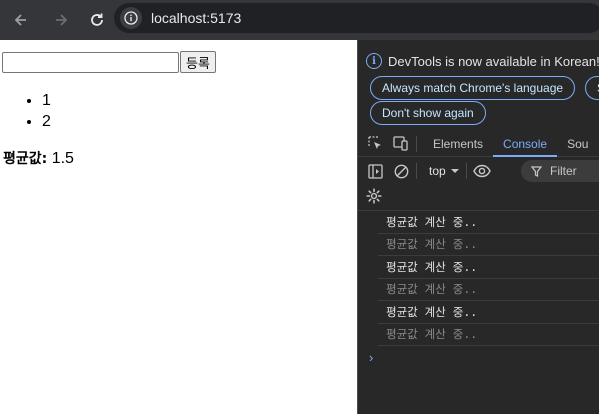 The height and width of the screenshot is (414, 599). I want to click on info-icon: i, so click(374, 61).